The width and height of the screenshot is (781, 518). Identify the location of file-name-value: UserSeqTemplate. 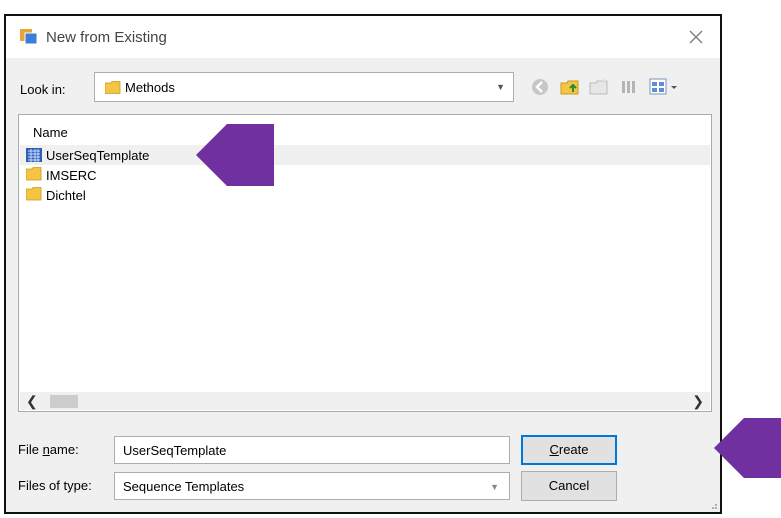
(175, 450).